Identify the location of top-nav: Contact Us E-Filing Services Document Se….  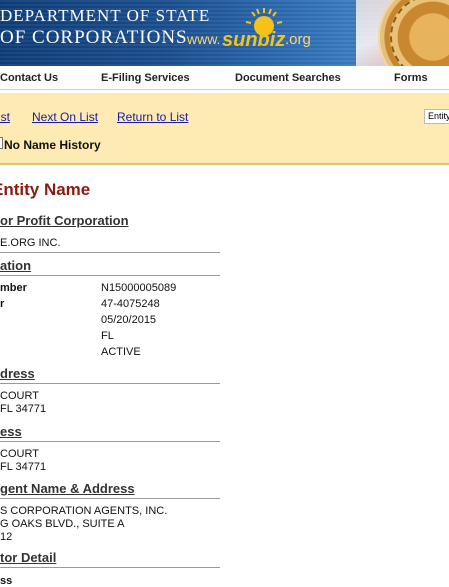
(224, 78).